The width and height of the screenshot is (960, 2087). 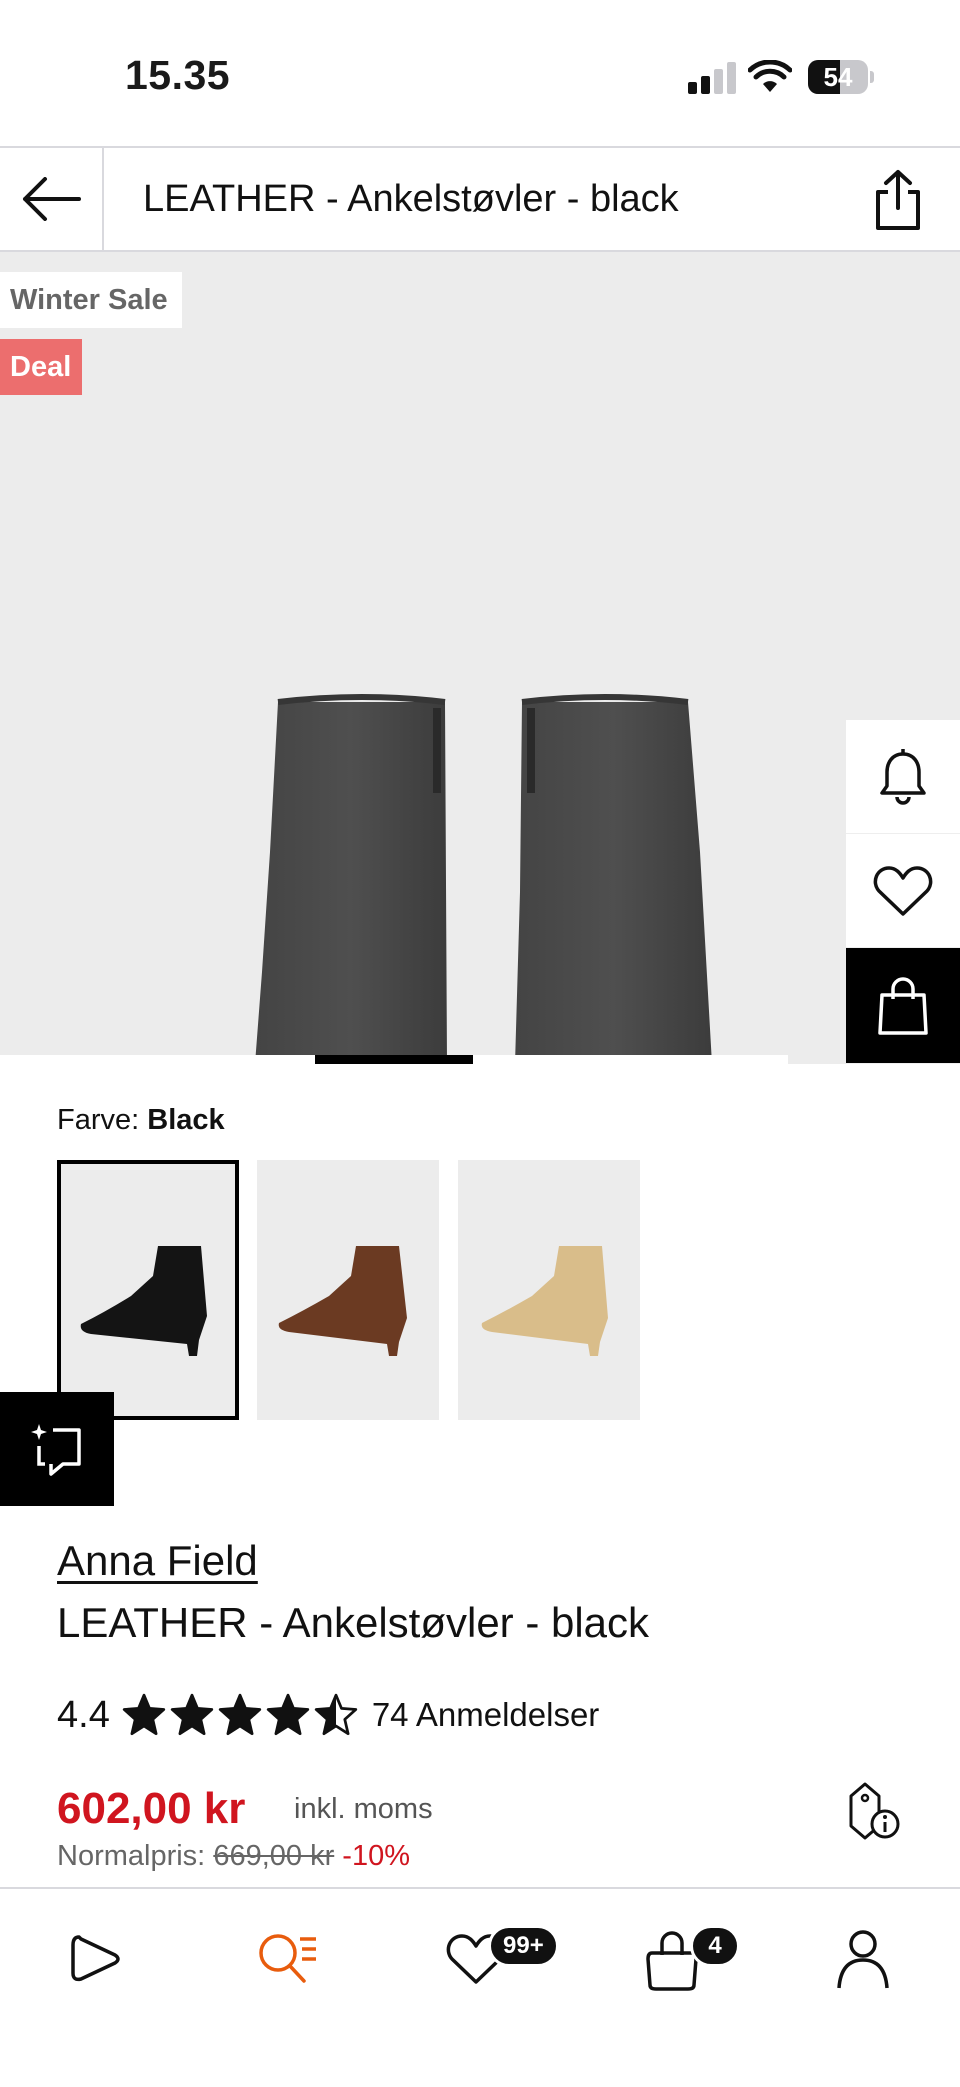 What do you see at coordinates (712, 78) in the screenshot?
I see `cellular-signal-icon` at bounding box center [712, 78].